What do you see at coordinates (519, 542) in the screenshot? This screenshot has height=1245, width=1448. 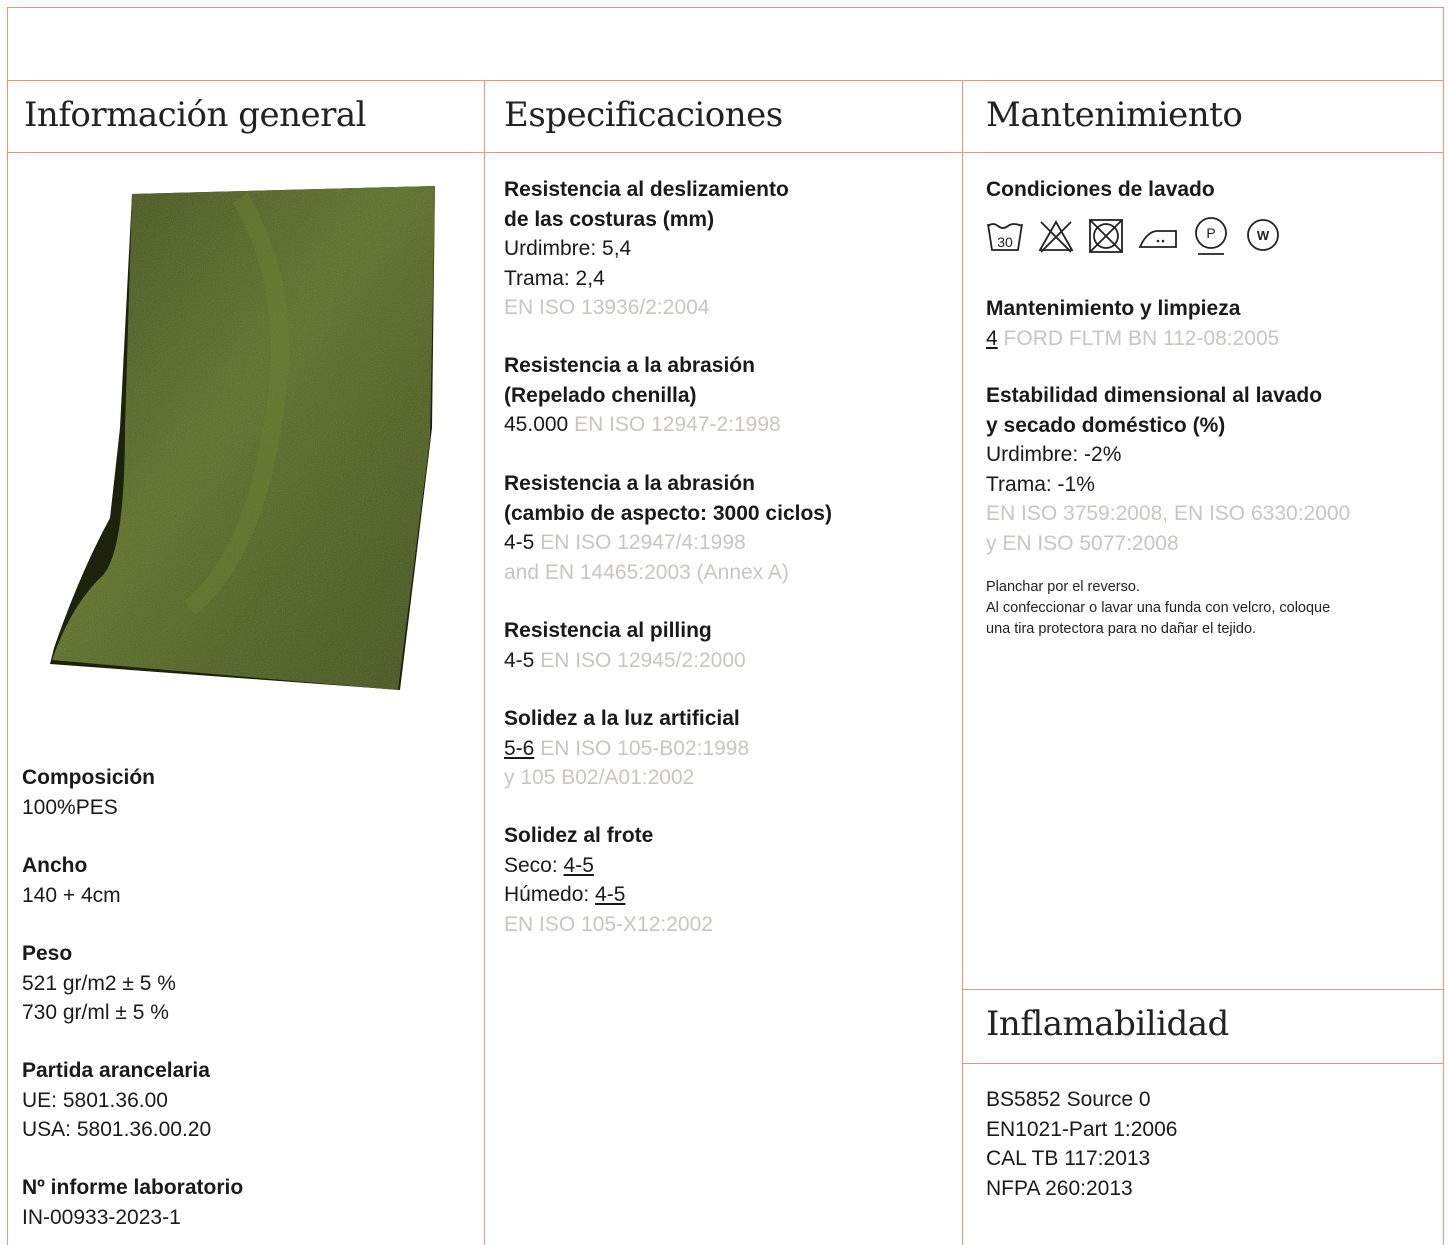 I see `abrasion-appearance-value: 4-5` at bounding box center [519, 542].